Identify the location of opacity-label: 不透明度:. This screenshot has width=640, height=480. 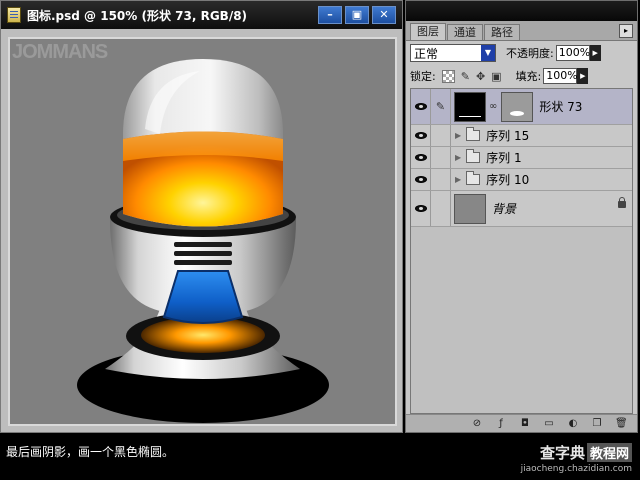
(530, 53).